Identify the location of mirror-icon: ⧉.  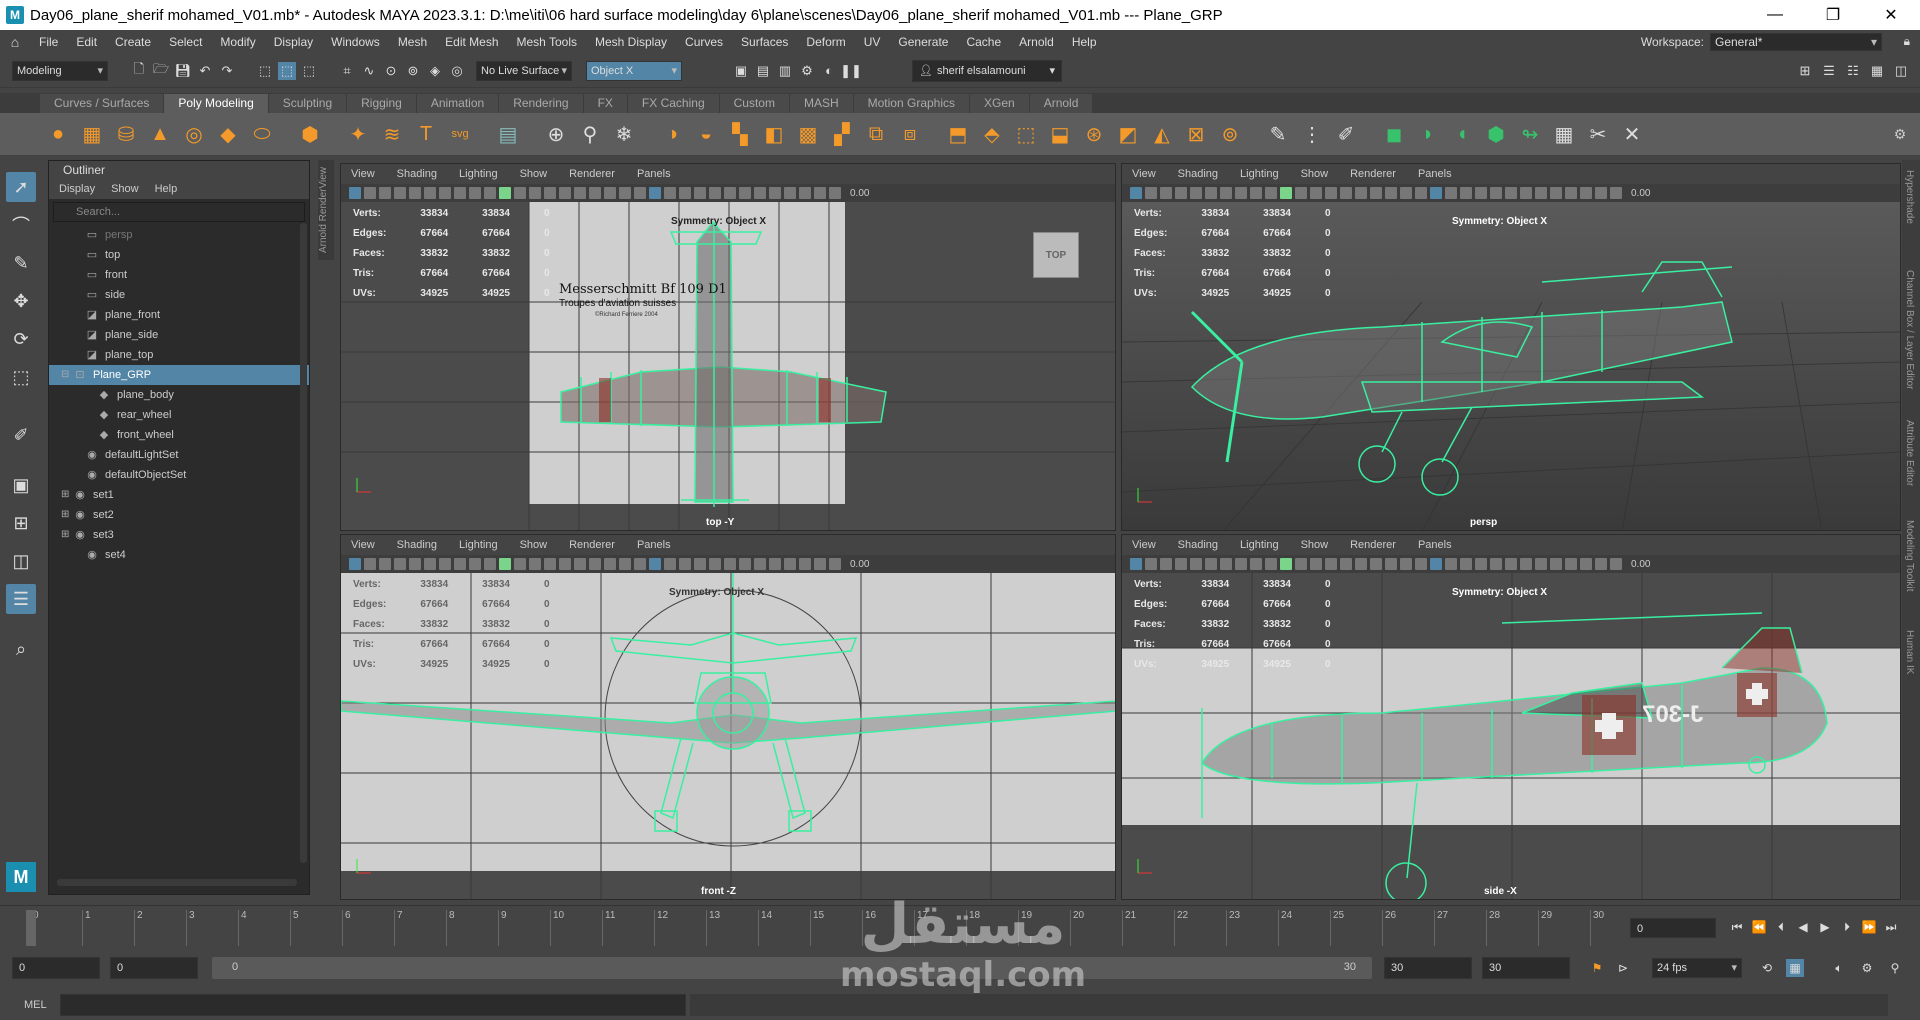
(876, 134).